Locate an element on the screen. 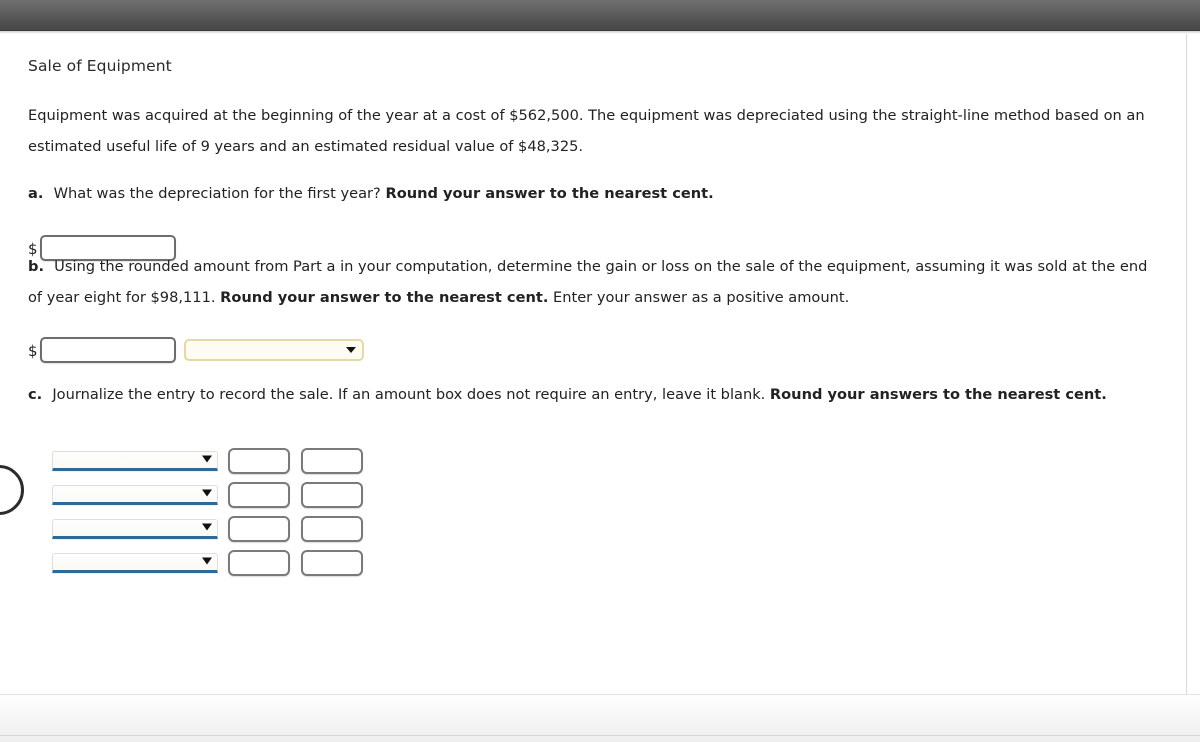 The width and height of the screenshot is (1200, 742). part-a-bold-text: Round your answer to the nearest cent. is located at coordinates (549, 193).